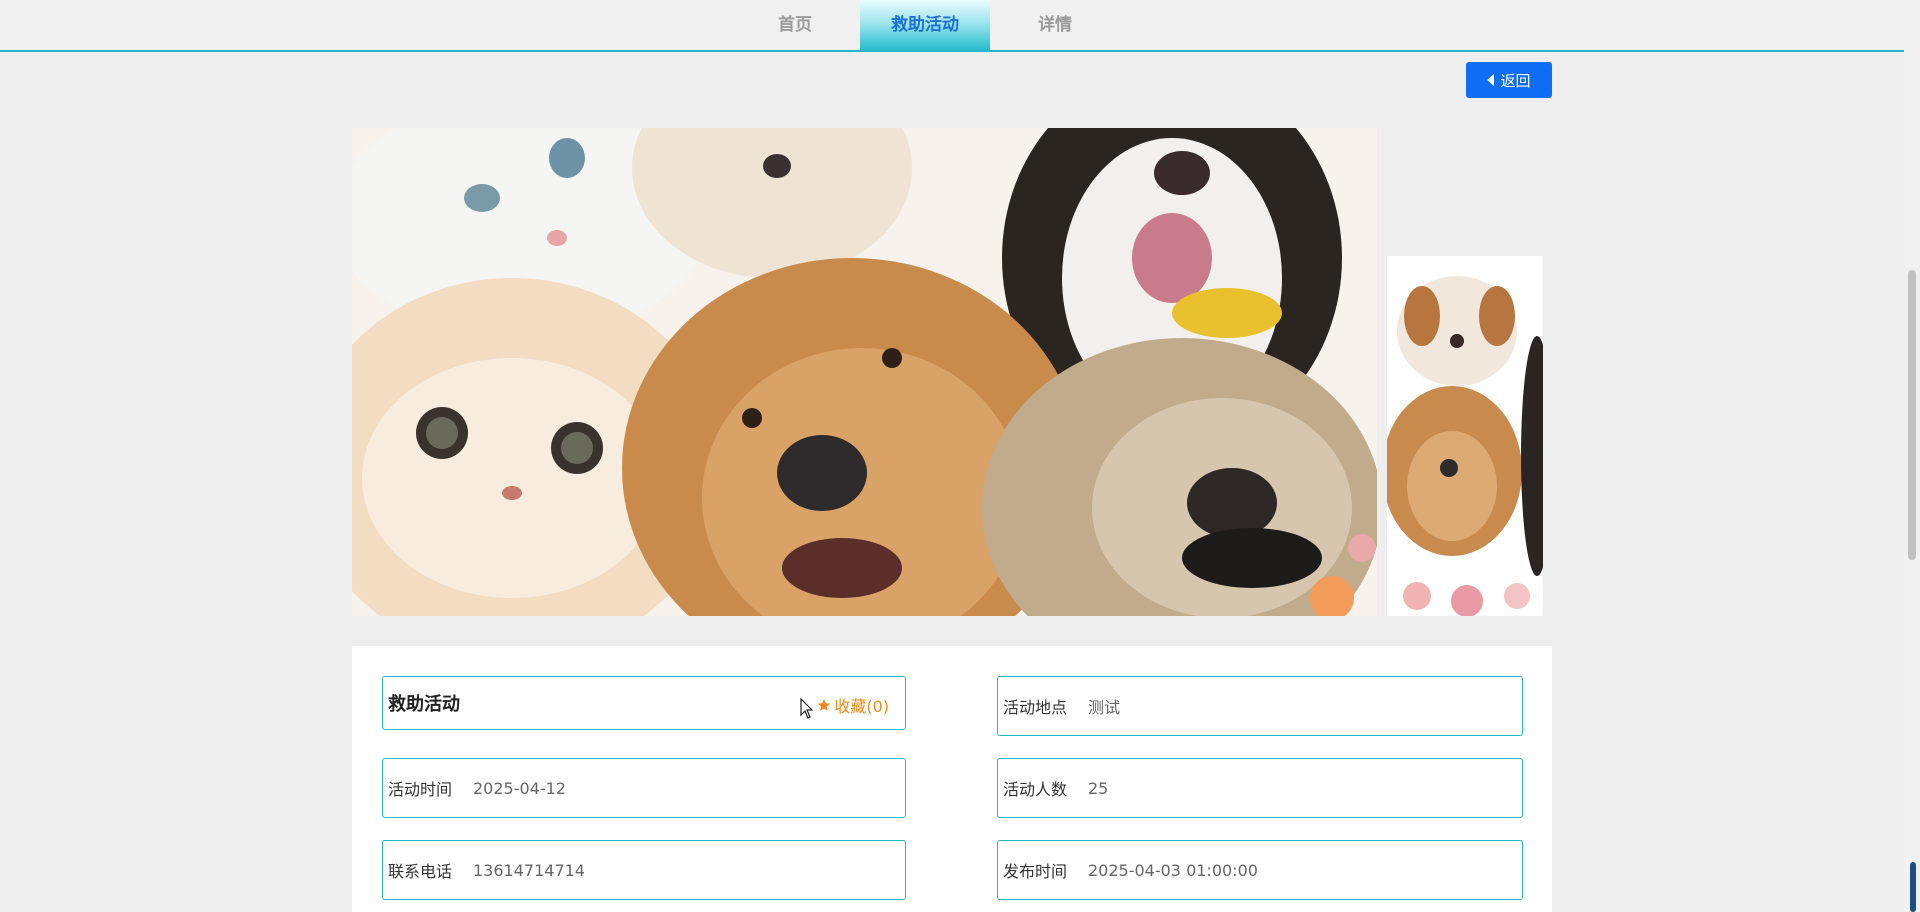 The height and width of the screenshot is (912, 1920). Describe the element at coordinates (1515, 80) in the screenshot. I see `back-button-label: 返回` at that location.